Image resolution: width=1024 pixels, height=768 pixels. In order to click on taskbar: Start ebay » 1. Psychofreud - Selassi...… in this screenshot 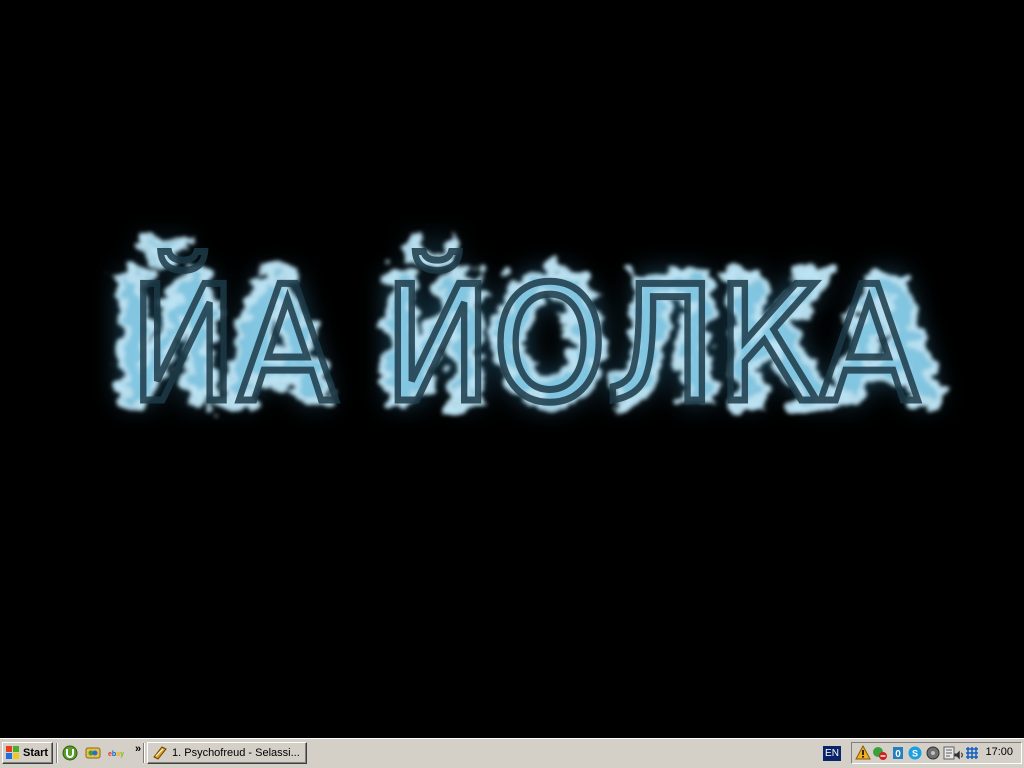, I will do `click(512, 753)`.